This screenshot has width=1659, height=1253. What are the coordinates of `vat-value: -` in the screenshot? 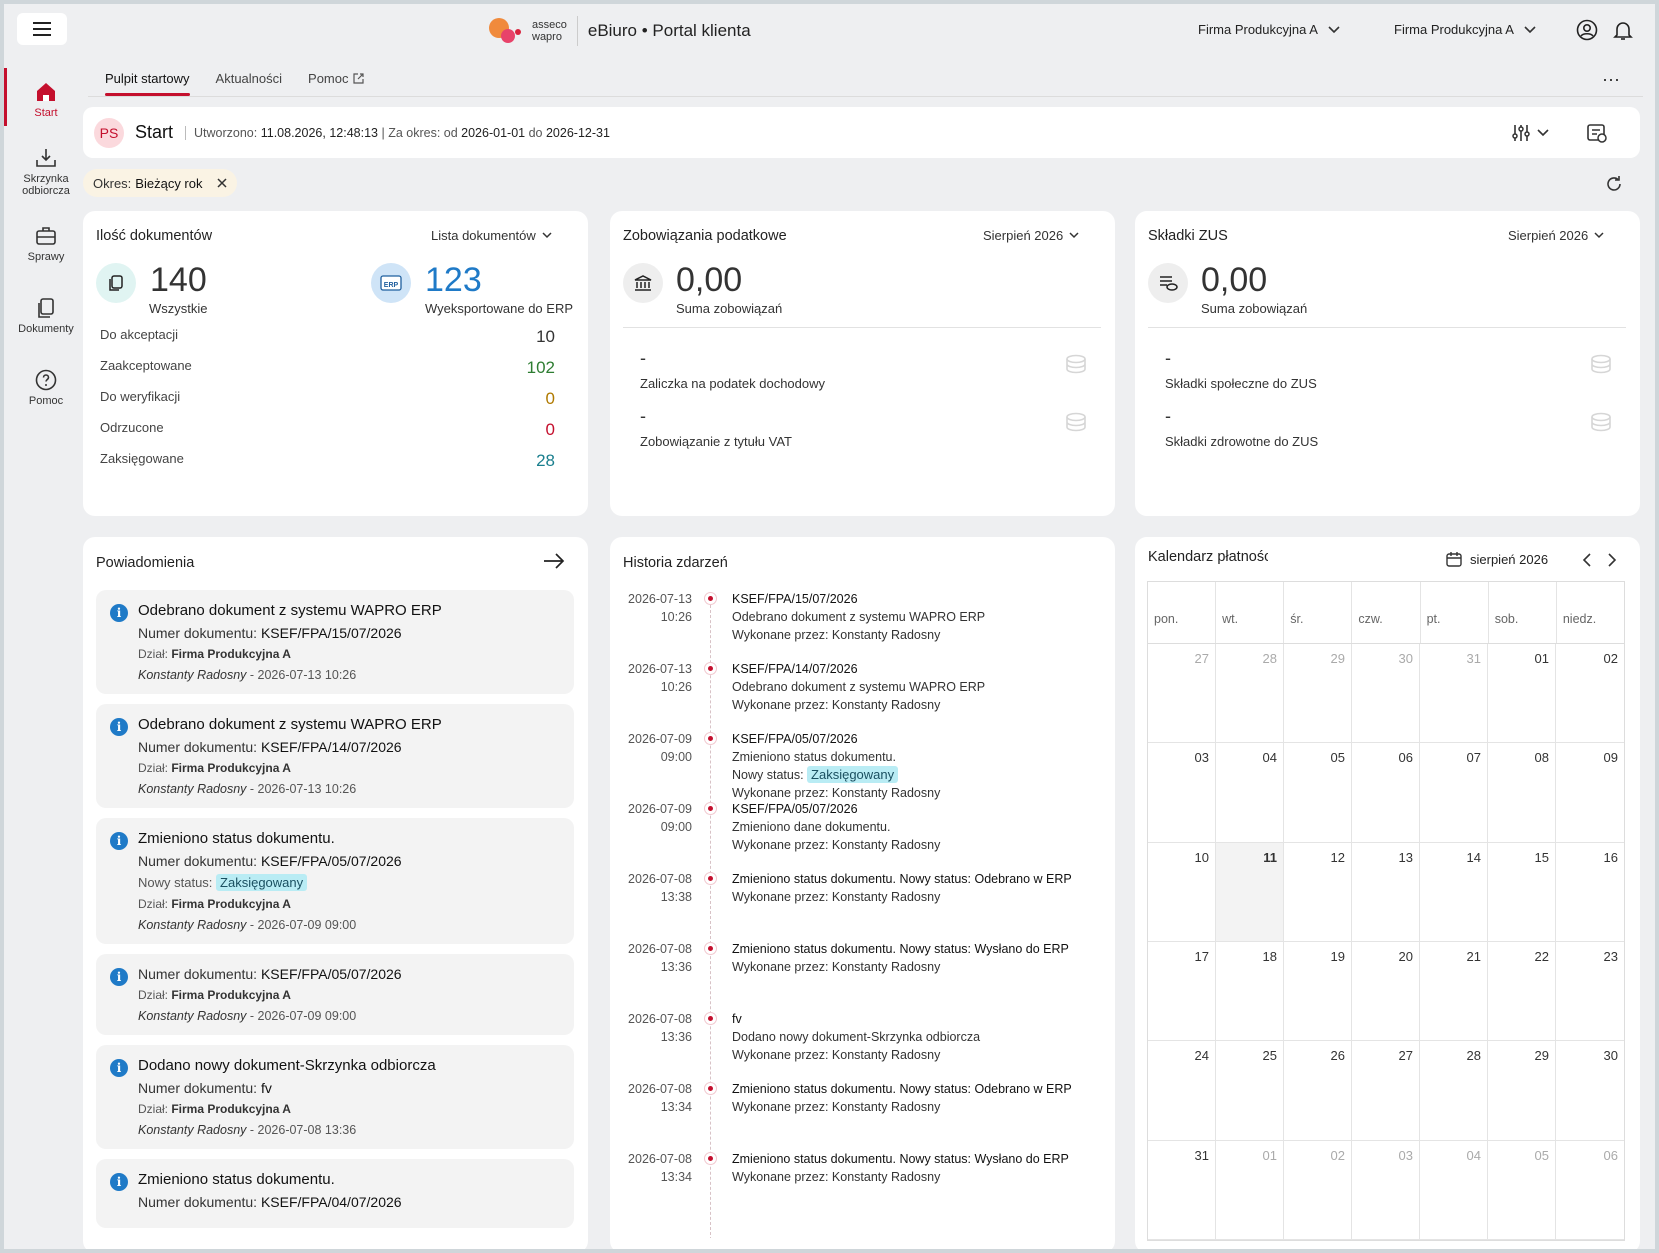 It's located at (643, 416).